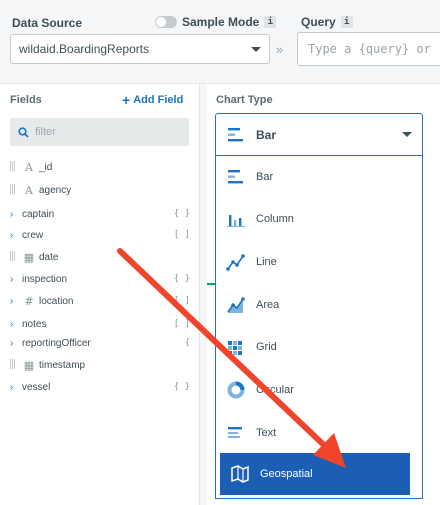  I want to click on chart-option-circular: Circular, so click(319, 390).